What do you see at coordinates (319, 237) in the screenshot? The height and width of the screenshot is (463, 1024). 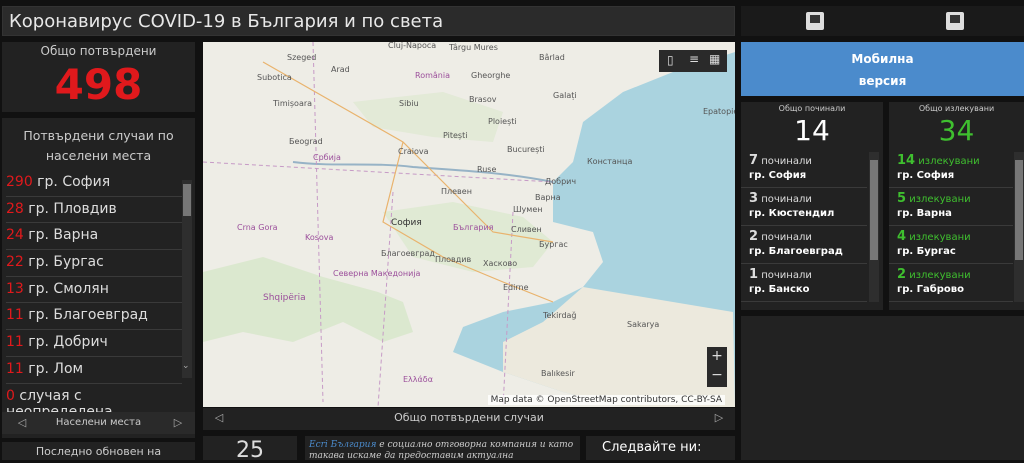 I see `map-label: Kosova` at bounding box center [319, 237].